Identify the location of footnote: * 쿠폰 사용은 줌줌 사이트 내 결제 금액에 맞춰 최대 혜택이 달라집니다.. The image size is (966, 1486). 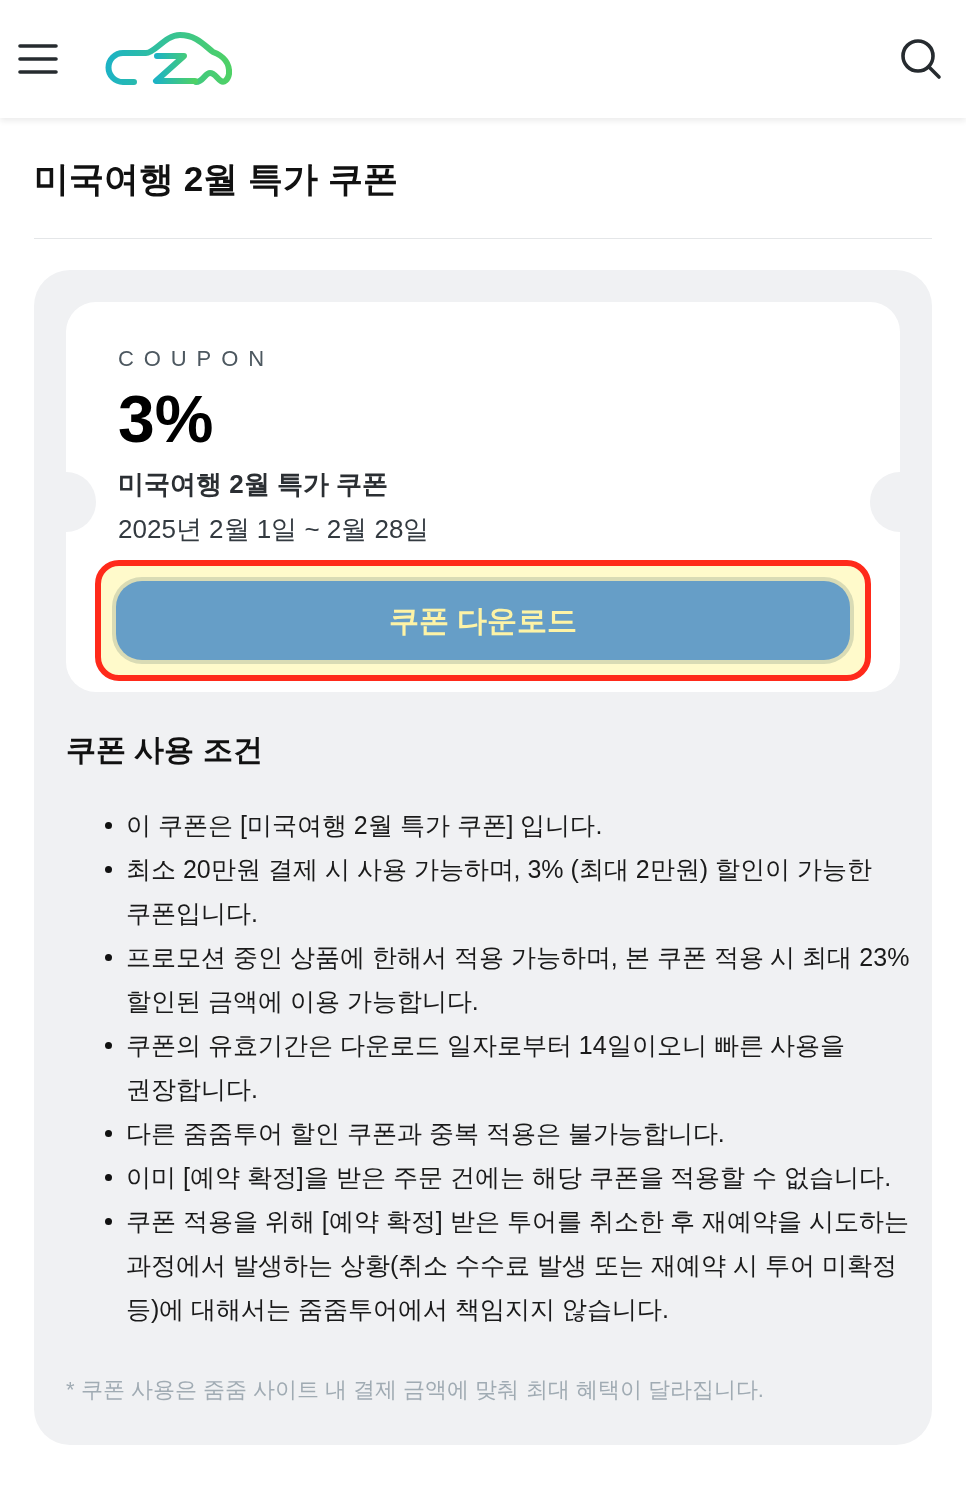
(415, 1390).